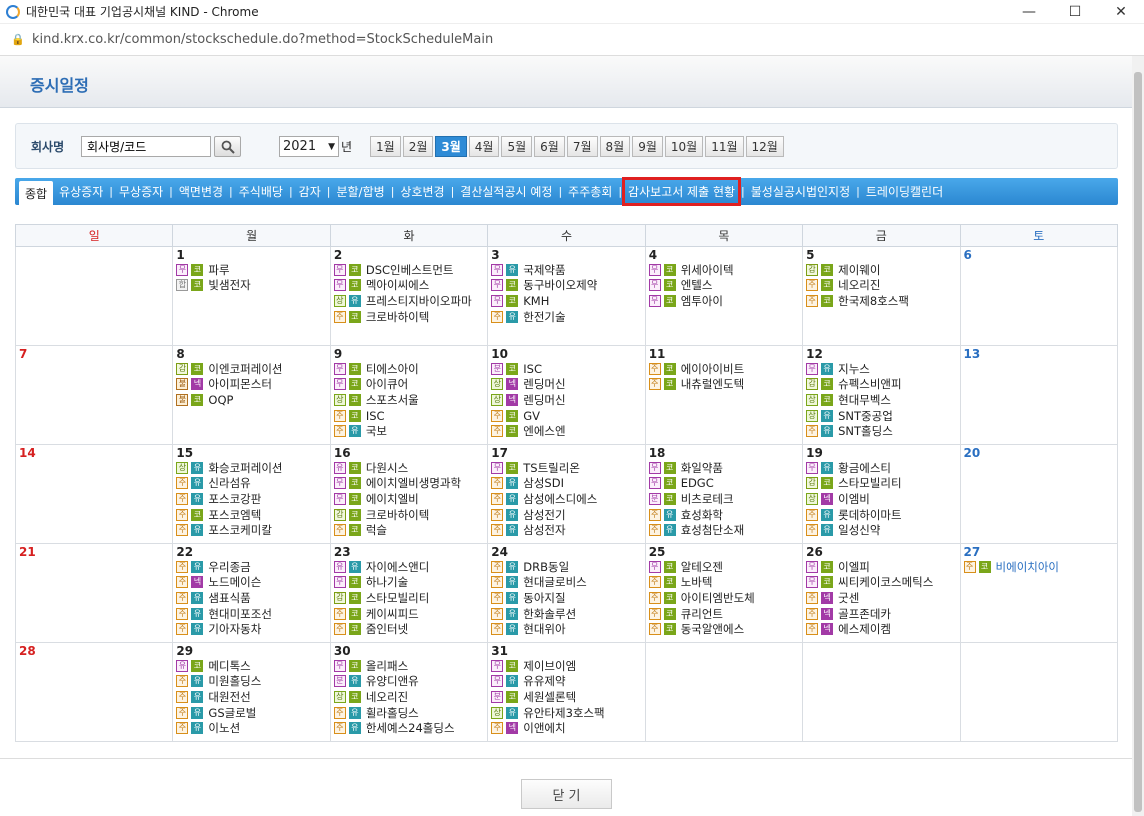  I want to click on calendar-event: 주 유 한세예스24홀딩스, so click(408, 728).